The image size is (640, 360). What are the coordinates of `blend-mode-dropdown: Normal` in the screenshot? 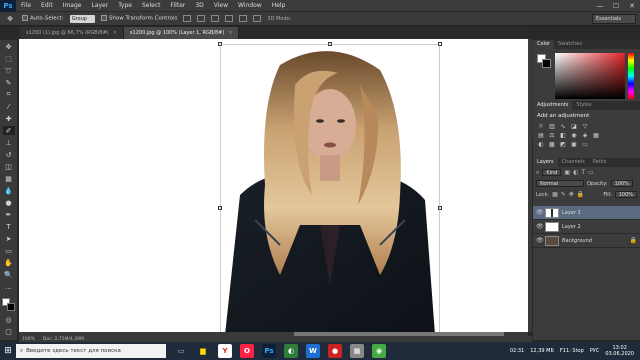 It's located at (560, 183).